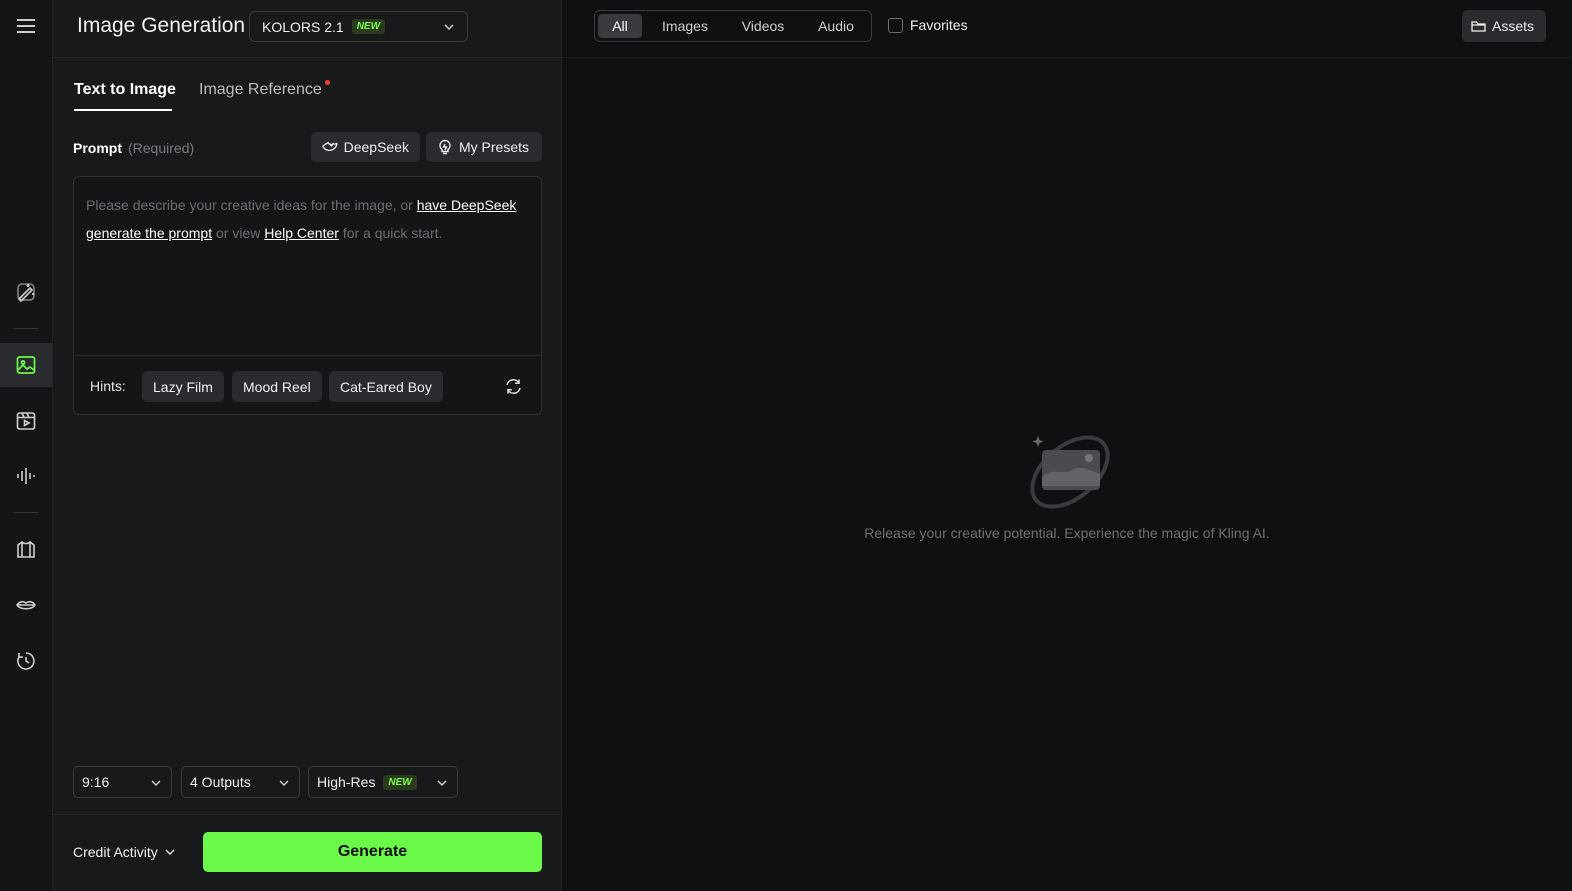  What do you see at coordinates (620, 26) in the screenshot?
I see `filter-all: All` at bounding box center [620, 26].